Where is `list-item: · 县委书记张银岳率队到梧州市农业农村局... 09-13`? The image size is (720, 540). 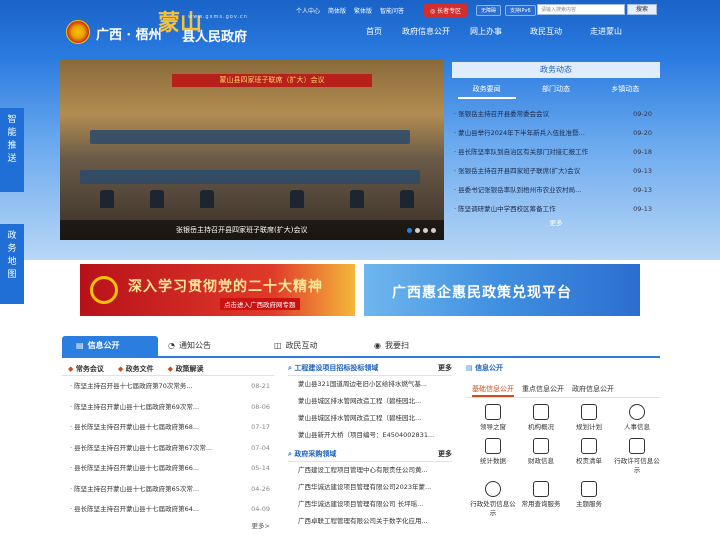
list-item: · 县委书记张银岳率队到梧州市农业农村局... 09-13 is located at coordinates (556, 190).